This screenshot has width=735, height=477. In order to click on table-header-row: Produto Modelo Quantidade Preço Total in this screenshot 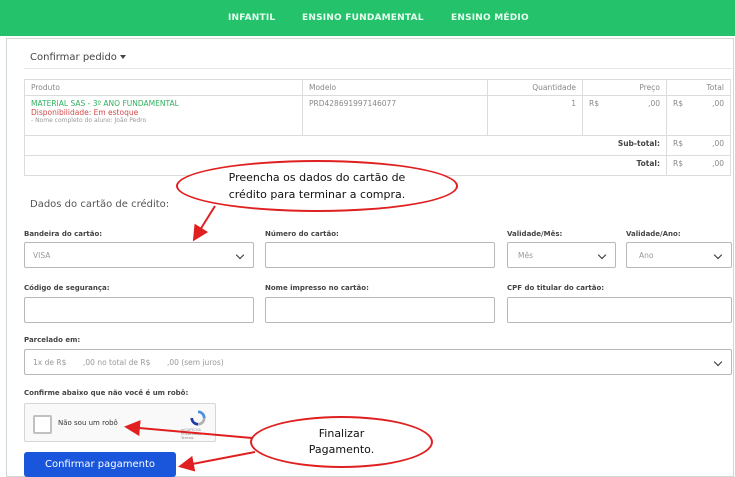, I will do `click(377, 87)`.